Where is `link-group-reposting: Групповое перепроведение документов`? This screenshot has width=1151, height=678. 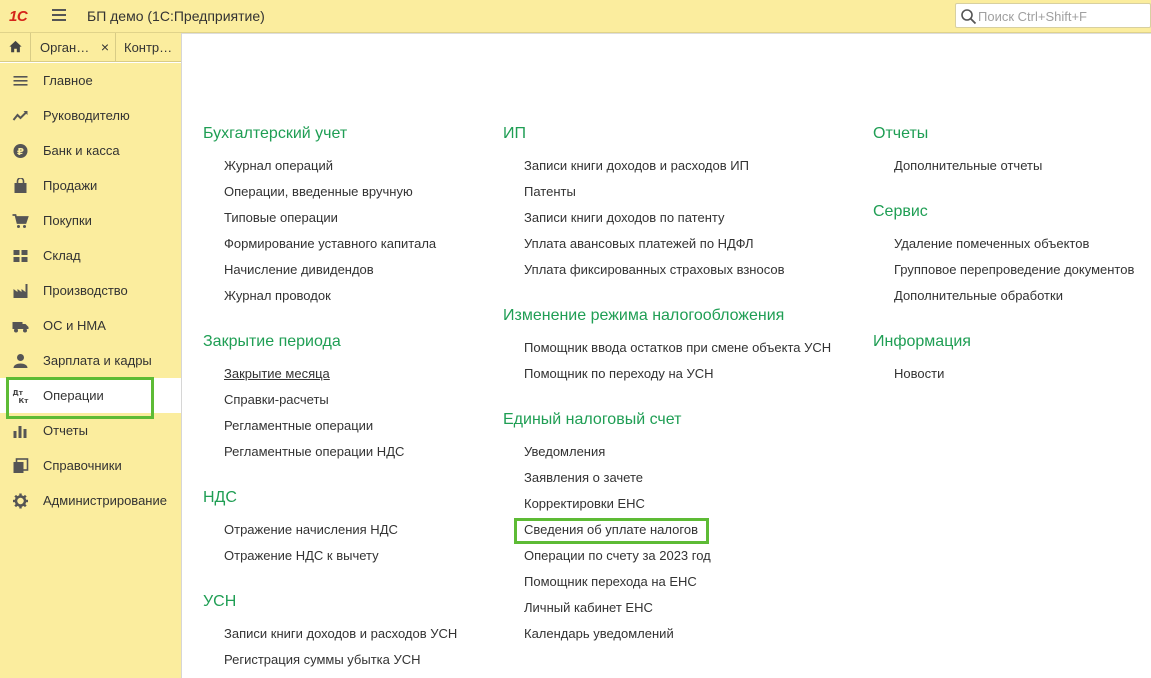
link-group-reposting: Групповое перепроведение документов is located at coordinates (1014, 269).